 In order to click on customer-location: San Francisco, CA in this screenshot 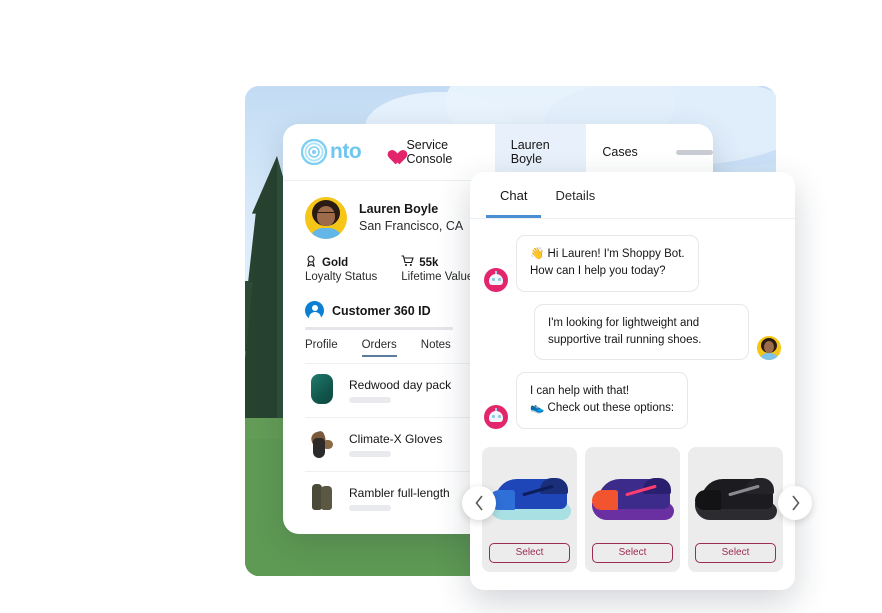, I will do `click(411, 225)`.